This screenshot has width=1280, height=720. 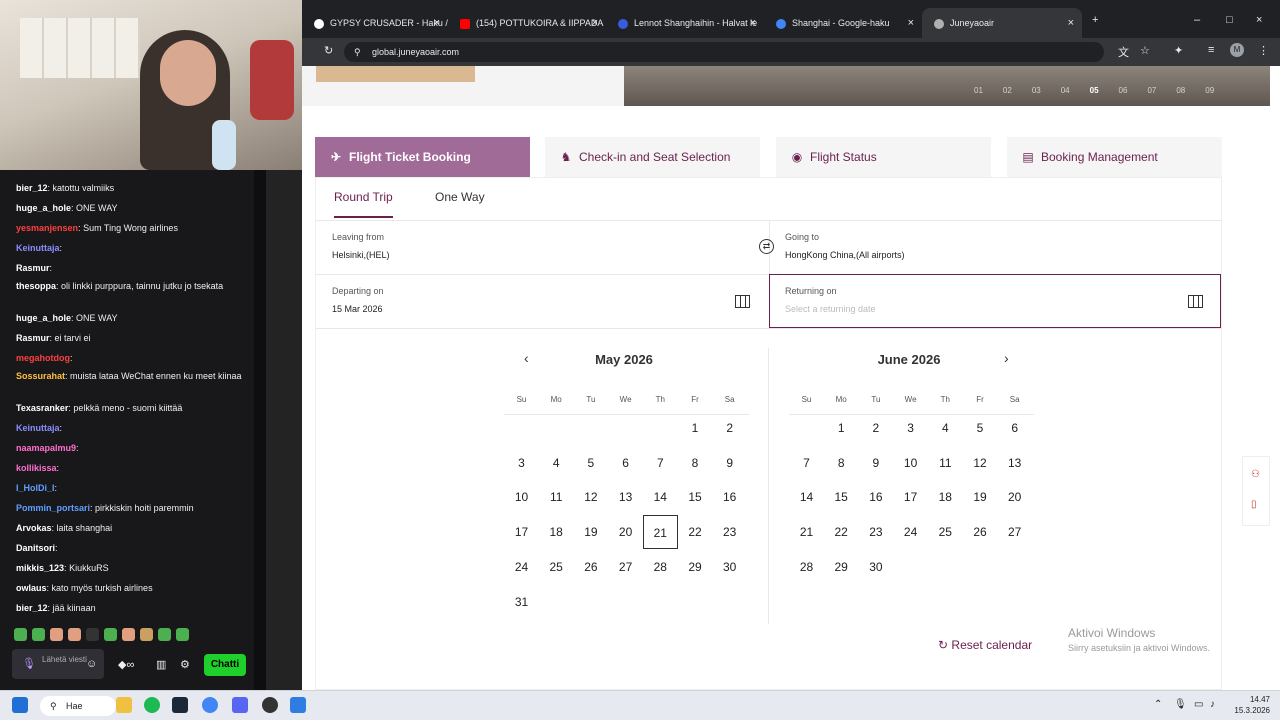 What do you see at coordinates (766, 246) in the screenshot?
I see `swap-icon: ⇄` at bounding box center [766, 246].